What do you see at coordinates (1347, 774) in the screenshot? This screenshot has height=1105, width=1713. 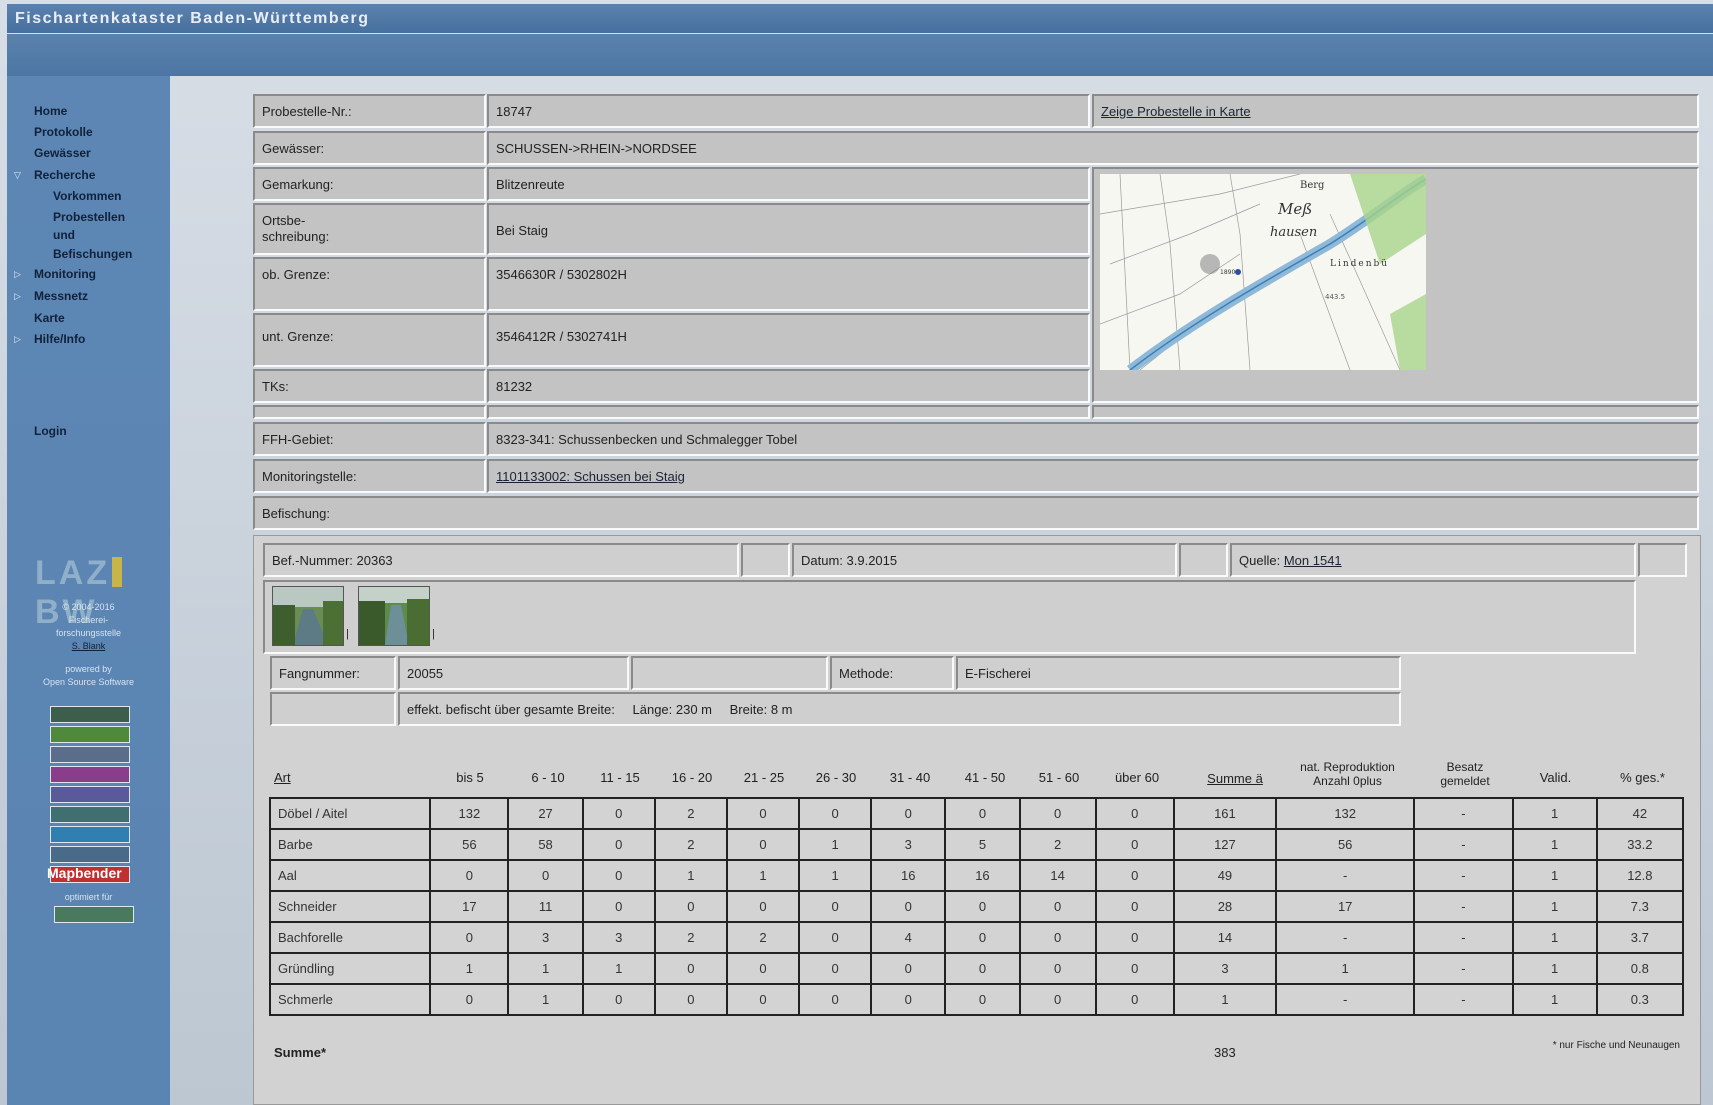 I see `col-header-nat-repro: nat. Reproduktion Anzahl 0plus` at bounding box center [1347, 774].